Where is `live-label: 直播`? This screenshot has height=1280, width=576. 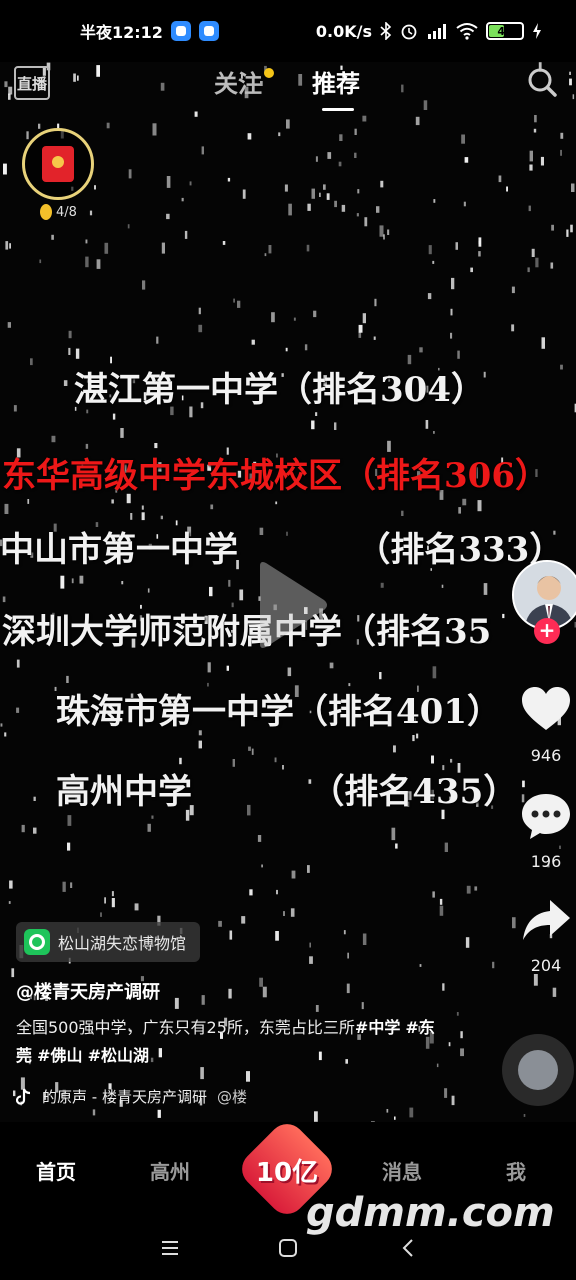 live-label: 直播 is located at coordinates (31, 83).